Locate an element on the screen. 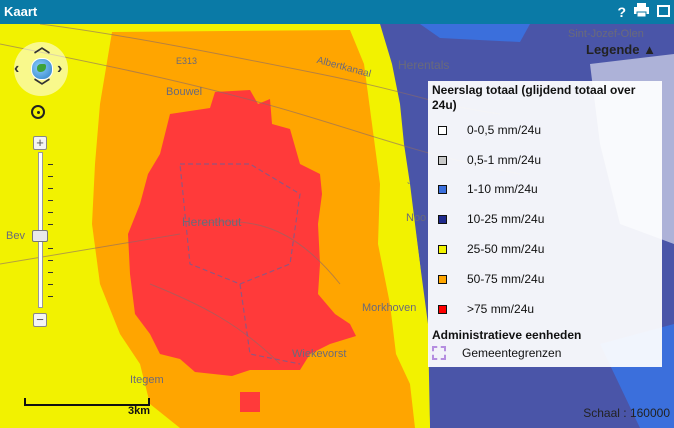 The image size is (674, 428). legend-toggle: Legende ▲ is located at coordinates (621, 49).